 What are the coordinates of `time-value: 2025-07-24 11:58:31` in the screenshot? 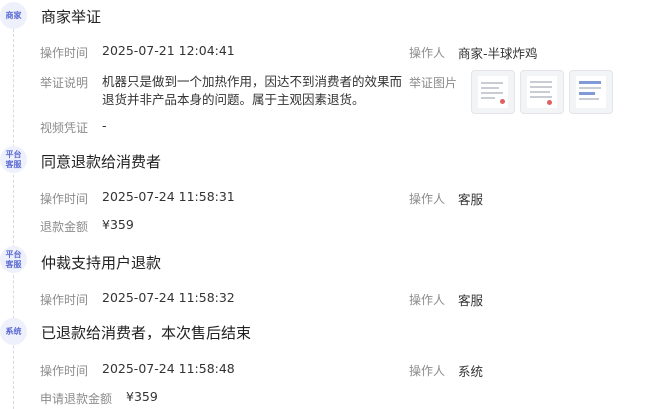 It's located at (168, 196).